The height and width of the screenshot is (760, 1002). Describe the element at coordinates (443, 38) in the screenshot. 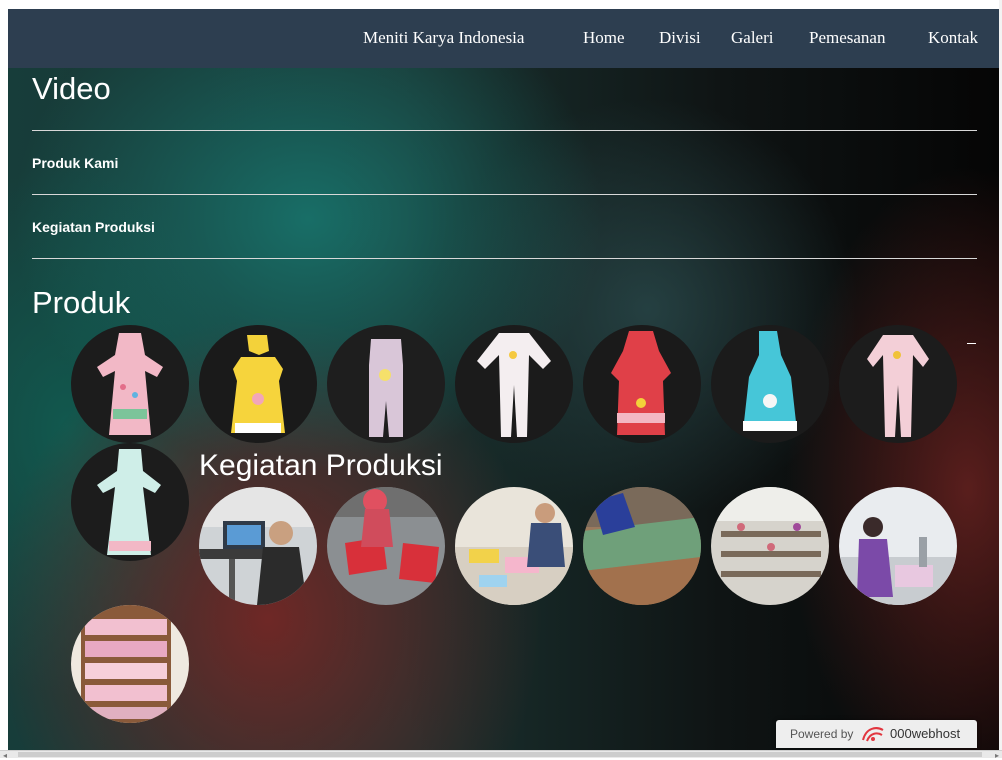

I see `nav-brand: Meniti Karya Indonesia` at that location.